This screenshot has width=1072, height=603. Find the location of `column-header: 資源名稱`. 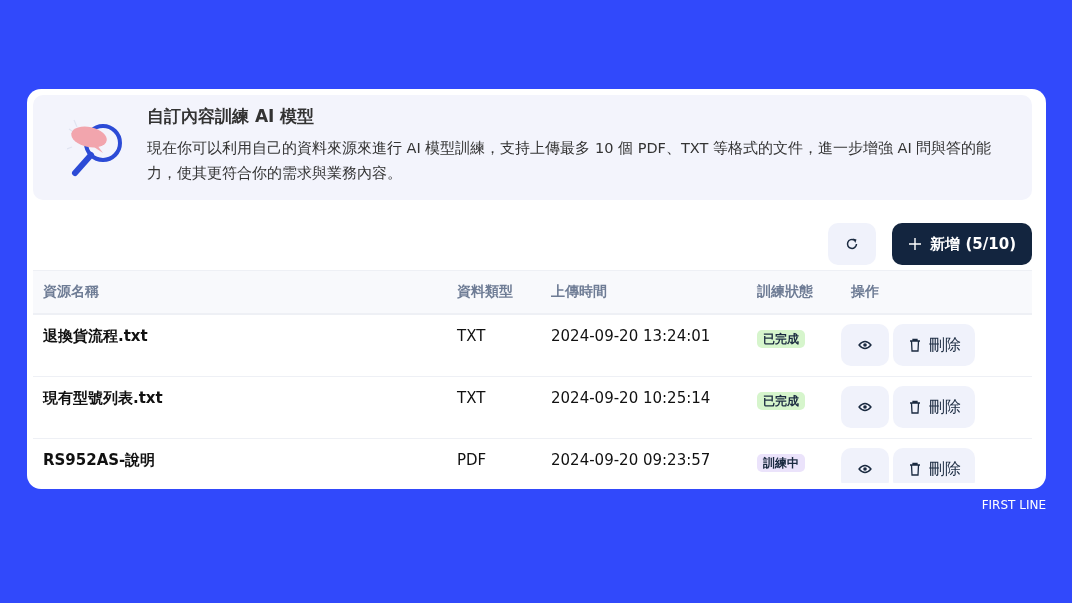

column-header: 資源名稱 is located at coordinates (71, 292).